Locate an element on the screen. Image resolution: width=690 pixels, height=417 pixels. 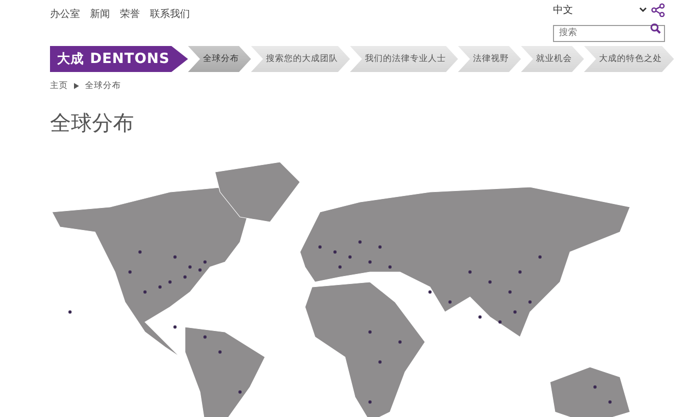
nav-tab: 大成的特色之处 is located at coordinates (629, 59).